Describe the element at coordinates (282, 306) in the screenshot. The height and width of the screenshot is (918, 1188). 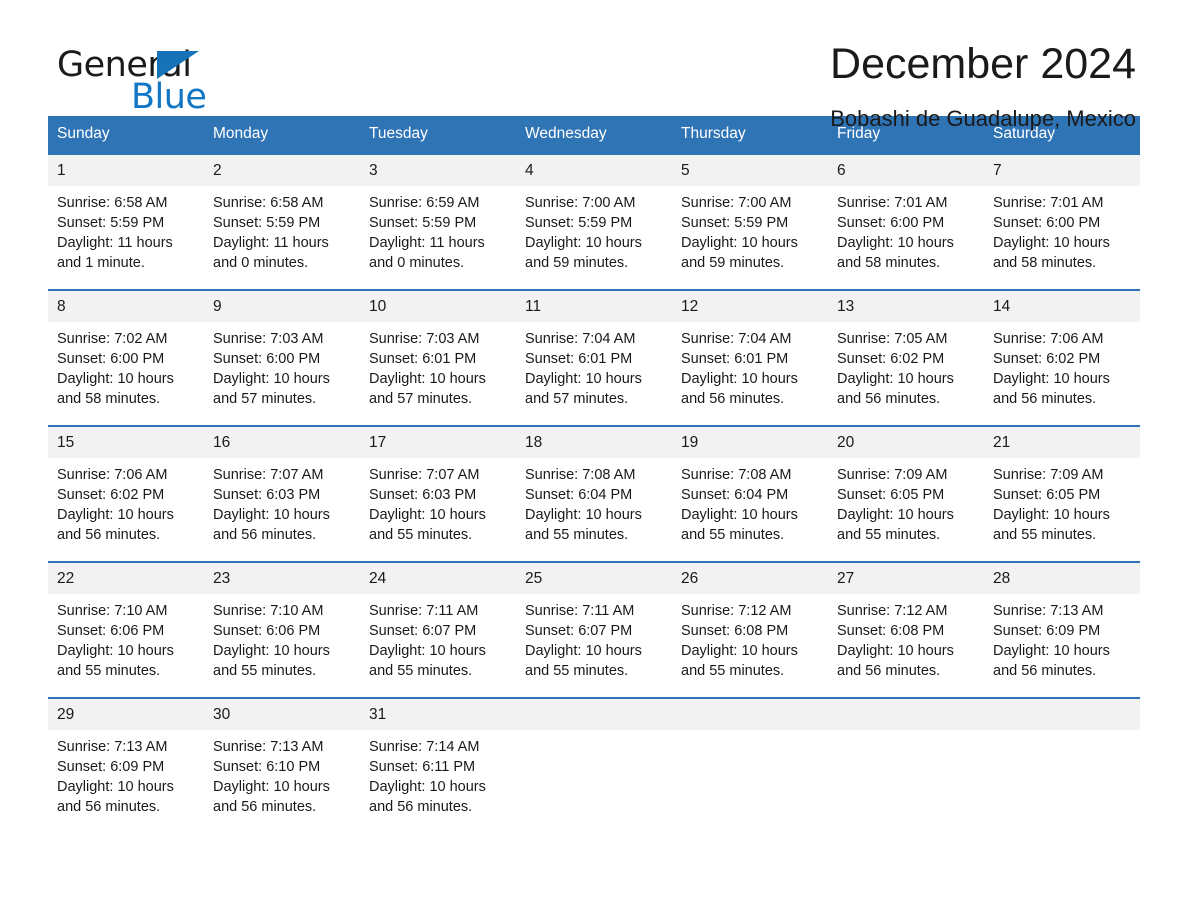
I see `day-number: 9` at that location.